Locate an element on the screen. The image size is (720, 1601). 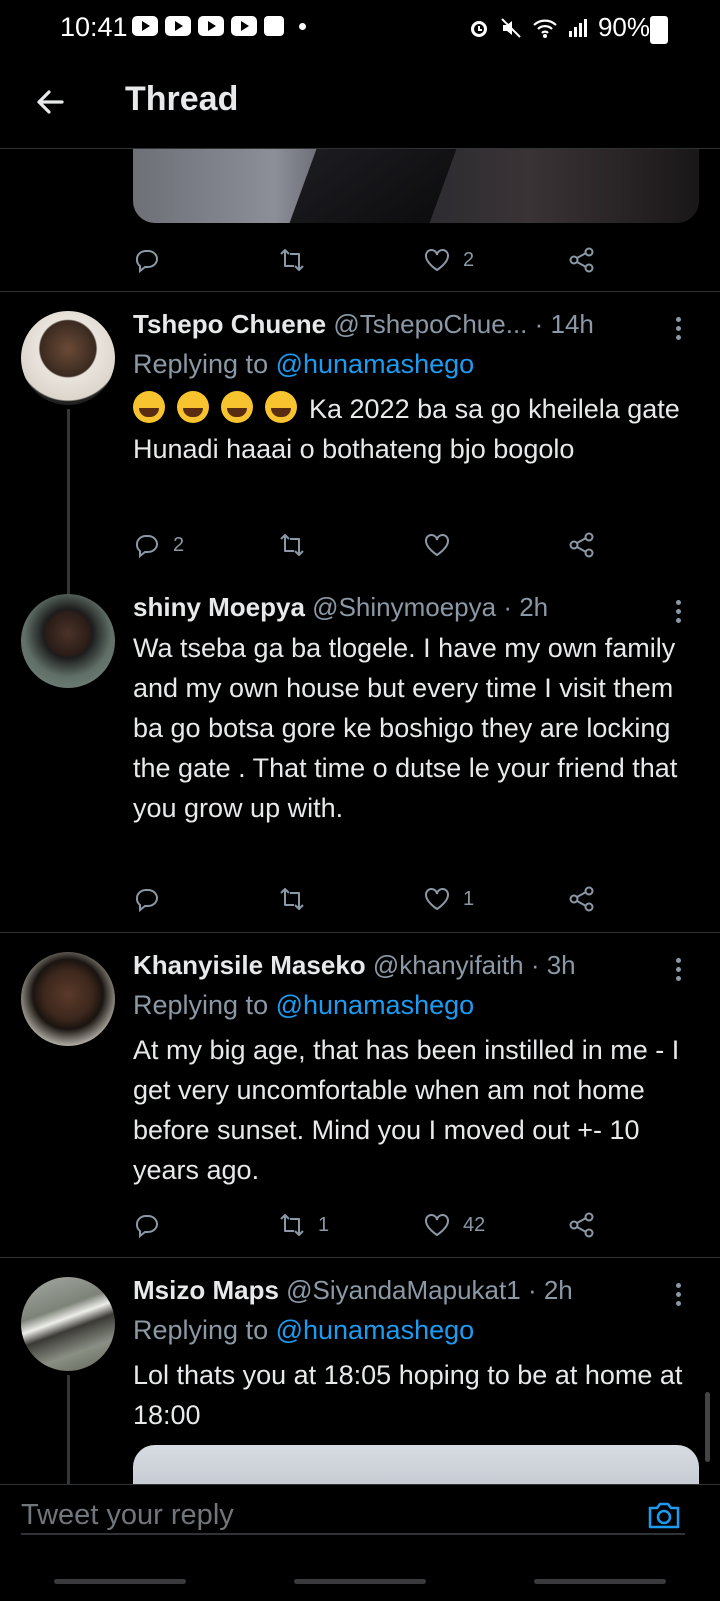
battery-percent: 90% is located at coordinates (623, 27).